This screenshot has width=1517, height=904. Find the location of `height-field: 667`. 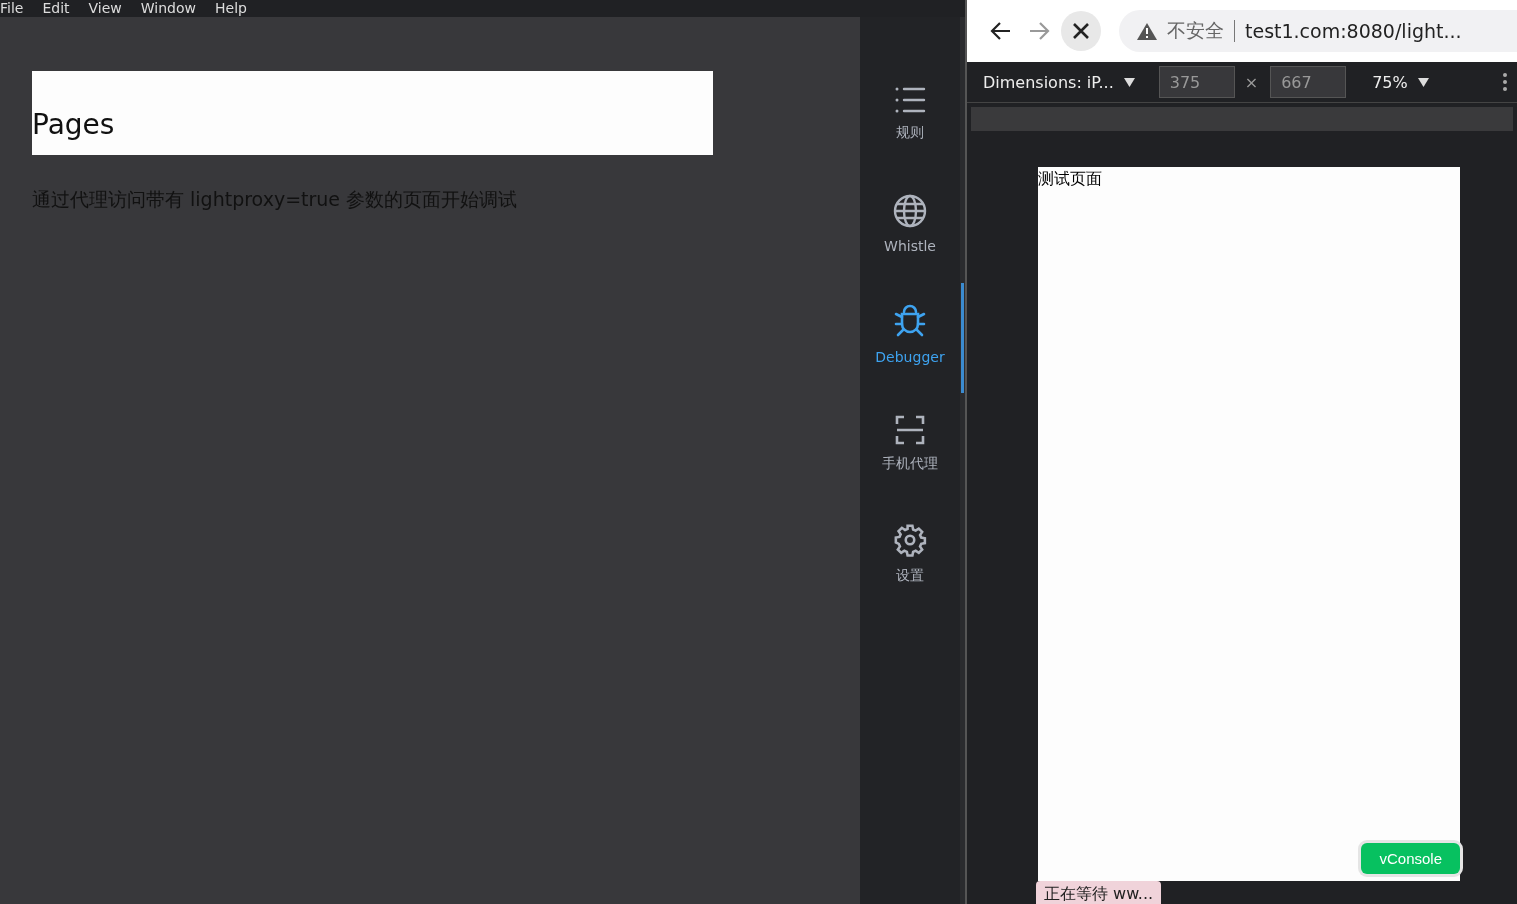

height-field: 667 is located at coordinates (1308, 82).